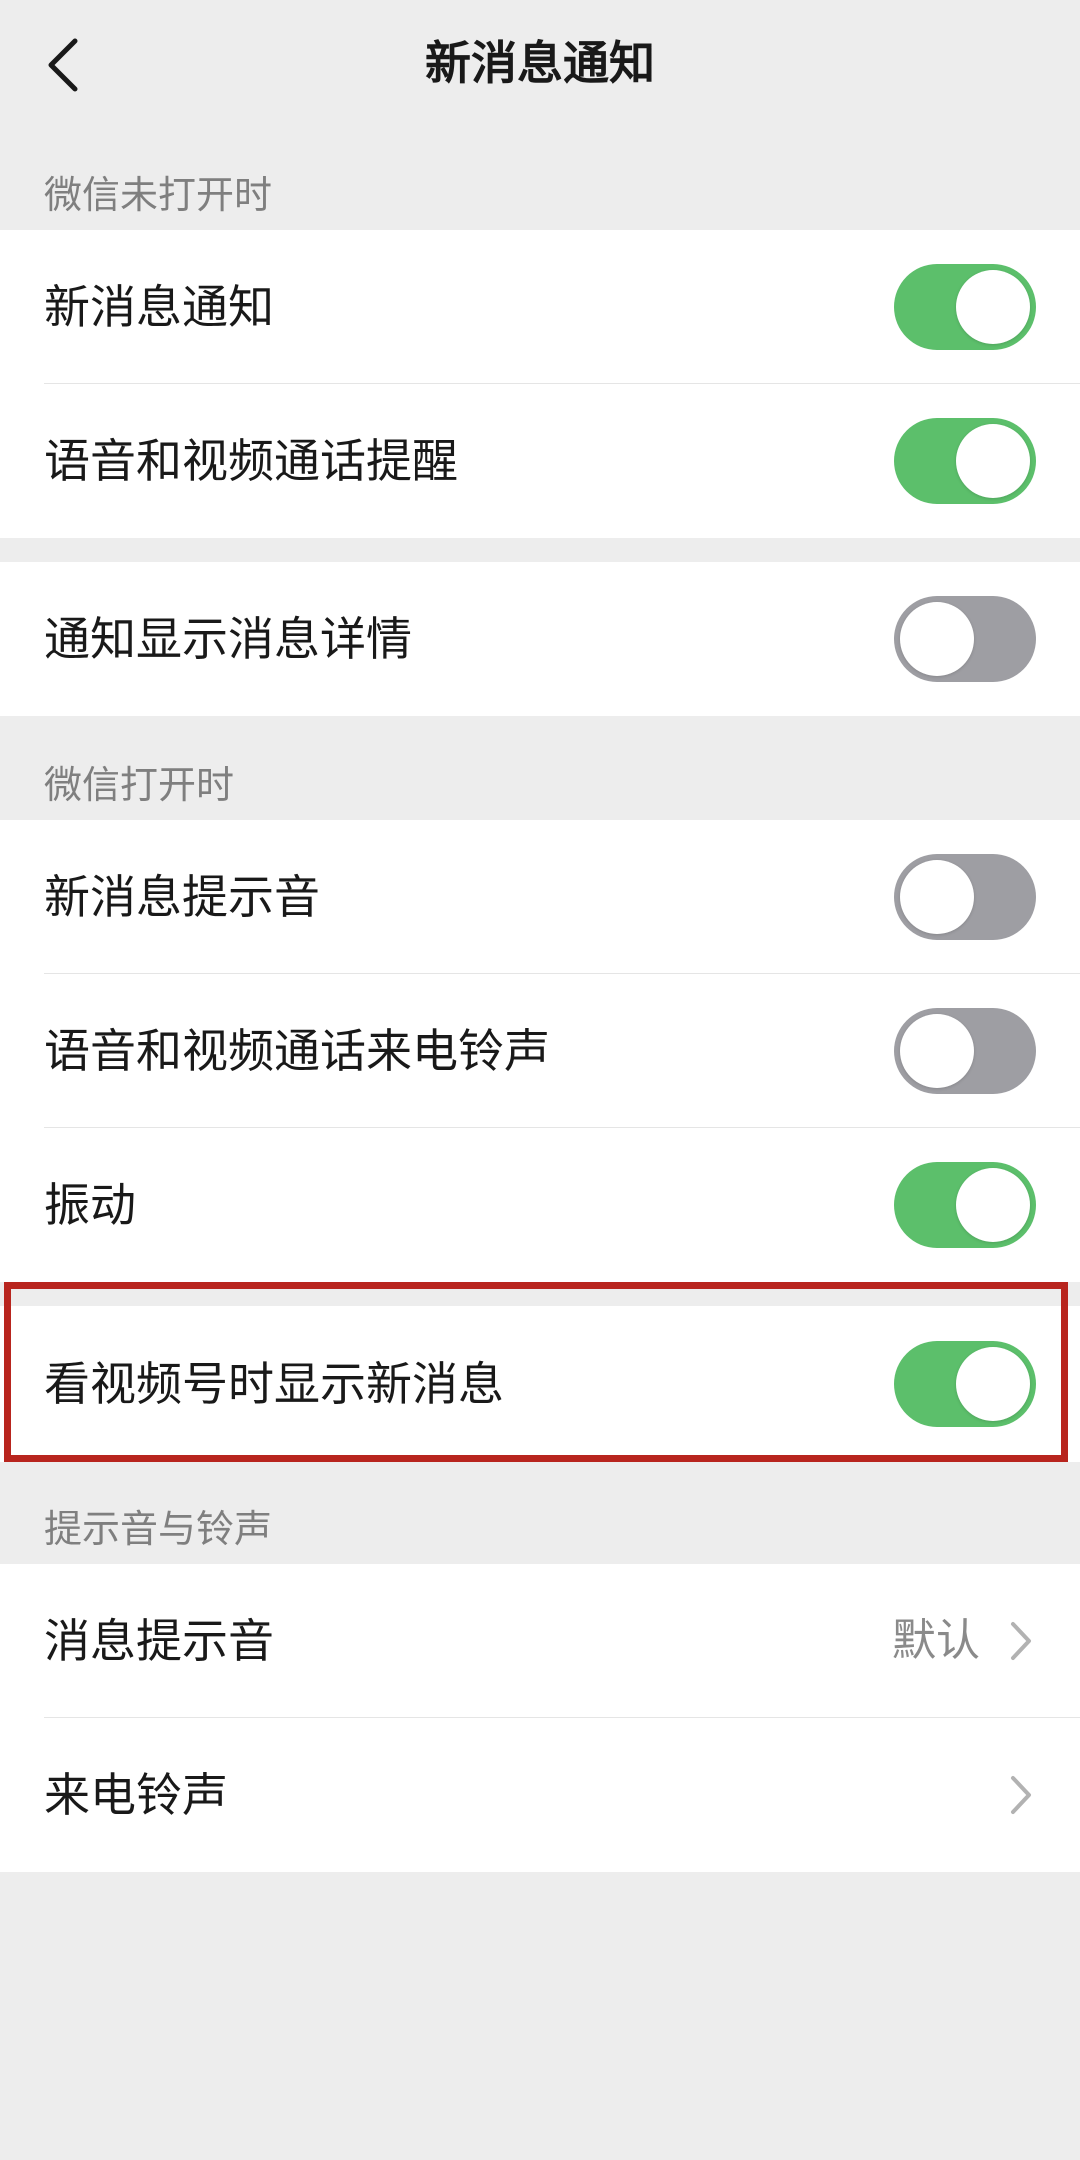 The height and width of the screenshot is (2160, 1080). Describe the element at coordinates (540, 461) in the screenshot. I see `row-call-reminder: 语音和视频通话提醒` at that location.